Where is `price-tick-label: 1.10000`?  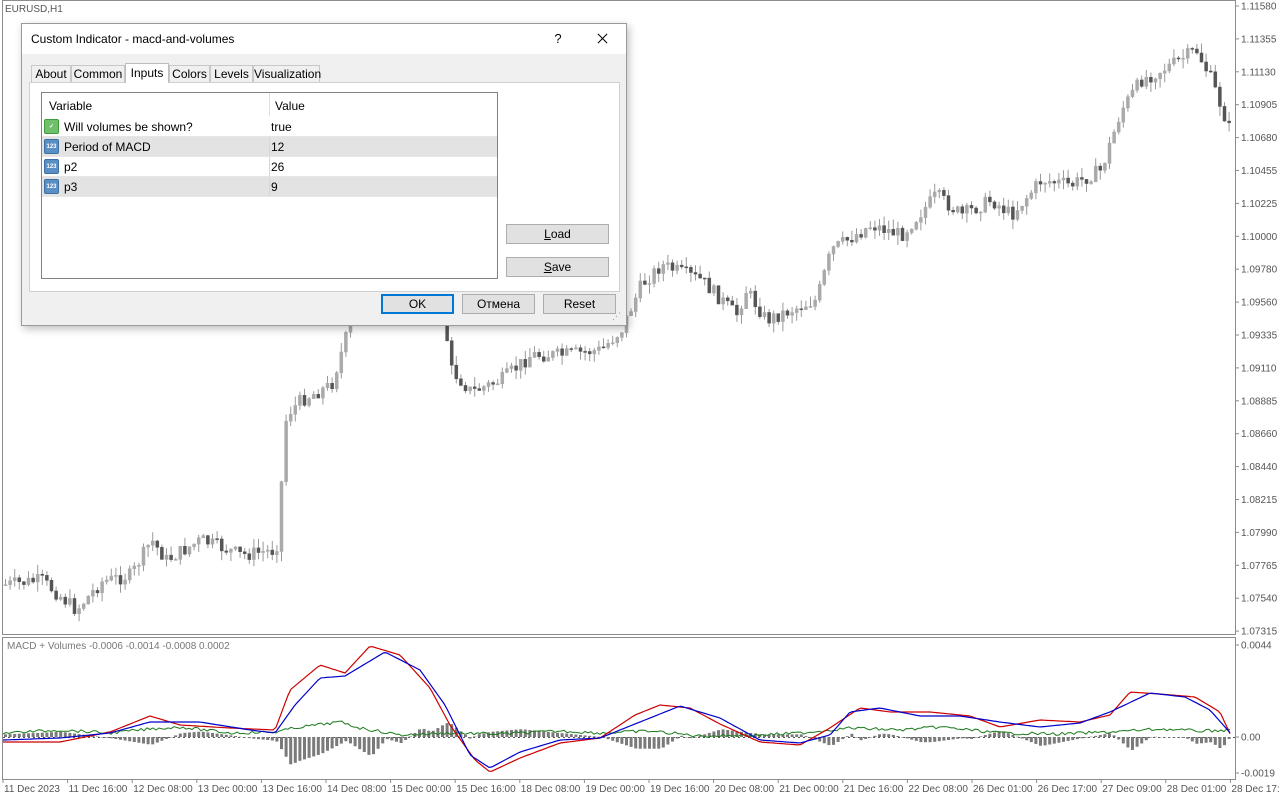
price-tick-label: 1.10000 is located at coordinates (1259, 237).